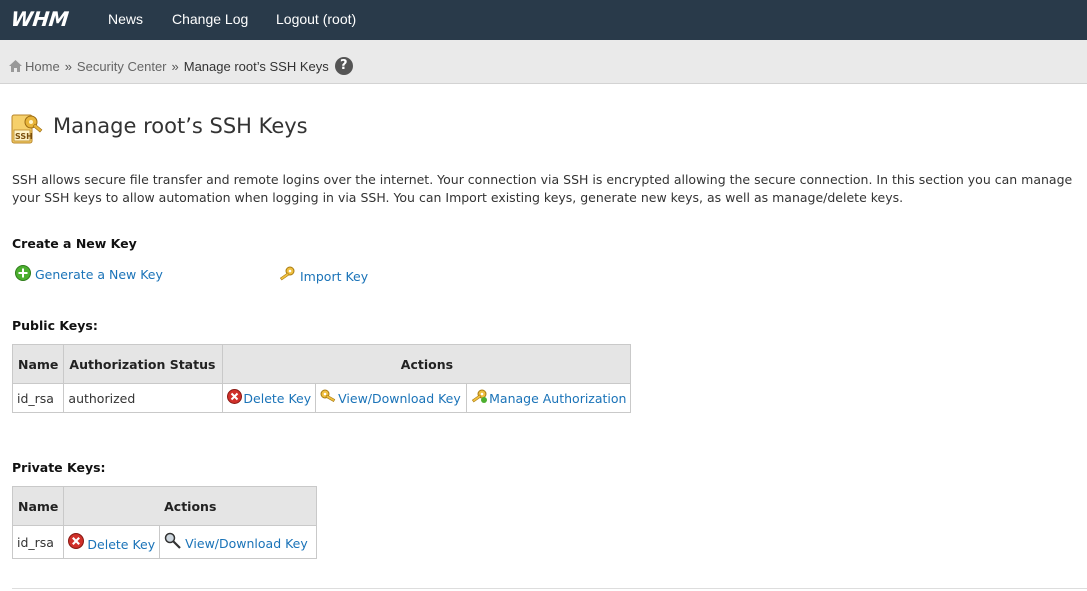 The width and height of the screenshot is (1087, 591). What do you see at coordinates (74, 243) in the screenshot?
I see `create-key-heading: Create a New Key` at bounding box center [74, 243].